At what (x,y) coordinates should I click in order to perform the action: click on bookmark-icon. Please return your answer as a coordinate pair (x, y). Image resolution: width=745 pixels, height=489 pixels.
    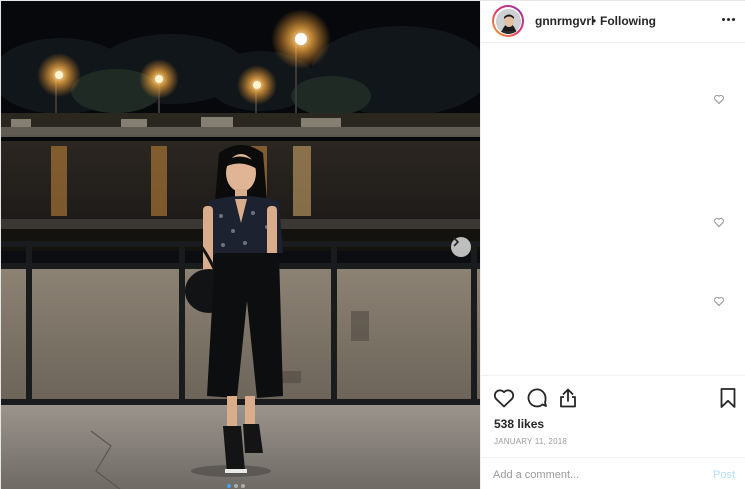
    Looking at the image, I should click on (728, 398).